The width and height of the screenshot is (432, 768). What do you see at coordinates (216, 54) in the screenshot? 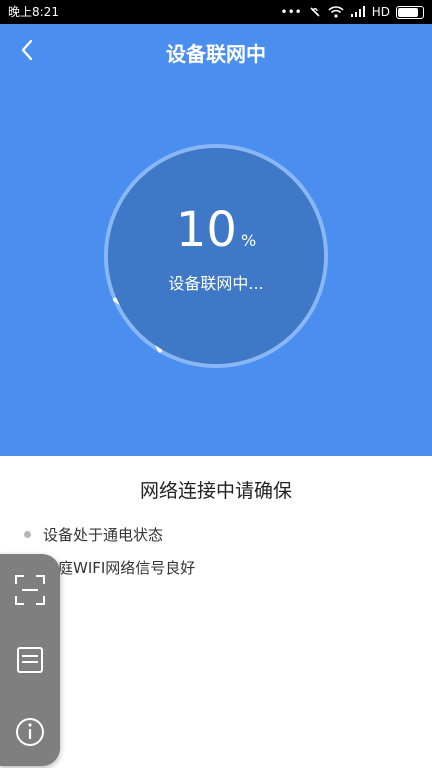
I see `page-title: 设备联网中` at bounding box center [216, 54].